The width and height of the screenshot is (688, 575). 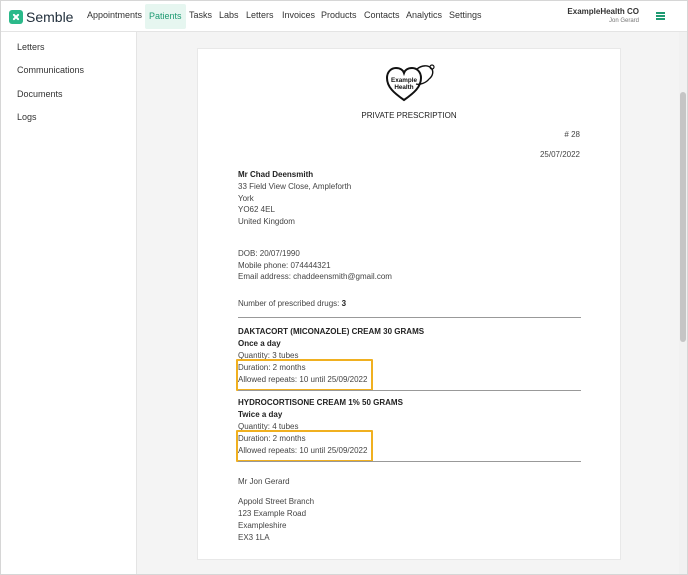 What do you see at coordinates (259, 343) in the screenshot?
I see `drug-1-frequency: Once a day` at bounding box center [259, 343].